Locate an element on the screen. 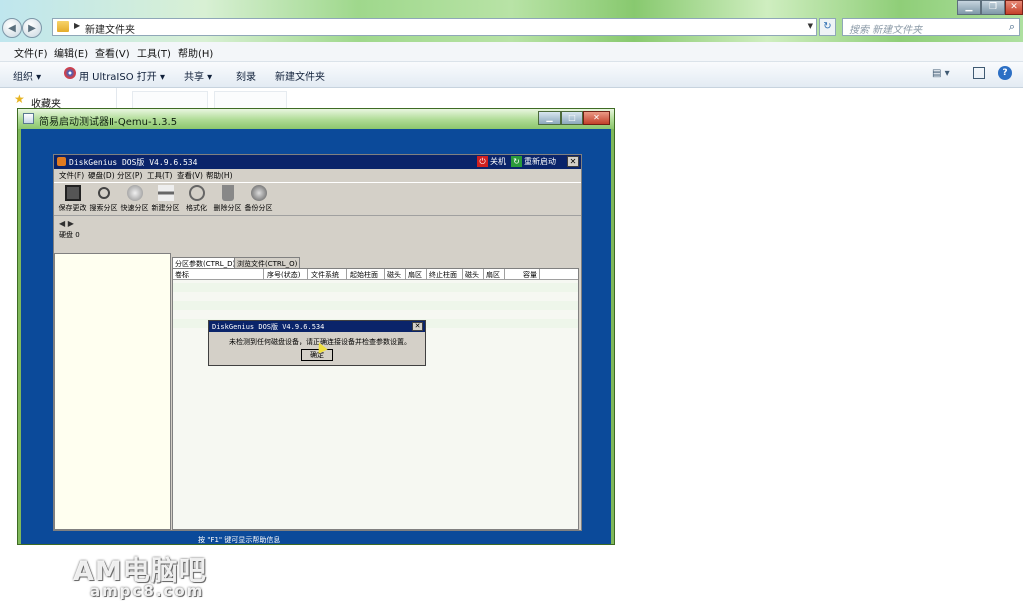 Image resolution: width=1023 pixels, height=602 pixels. minimize-button: ▁ is located at coordinates (969, 7).